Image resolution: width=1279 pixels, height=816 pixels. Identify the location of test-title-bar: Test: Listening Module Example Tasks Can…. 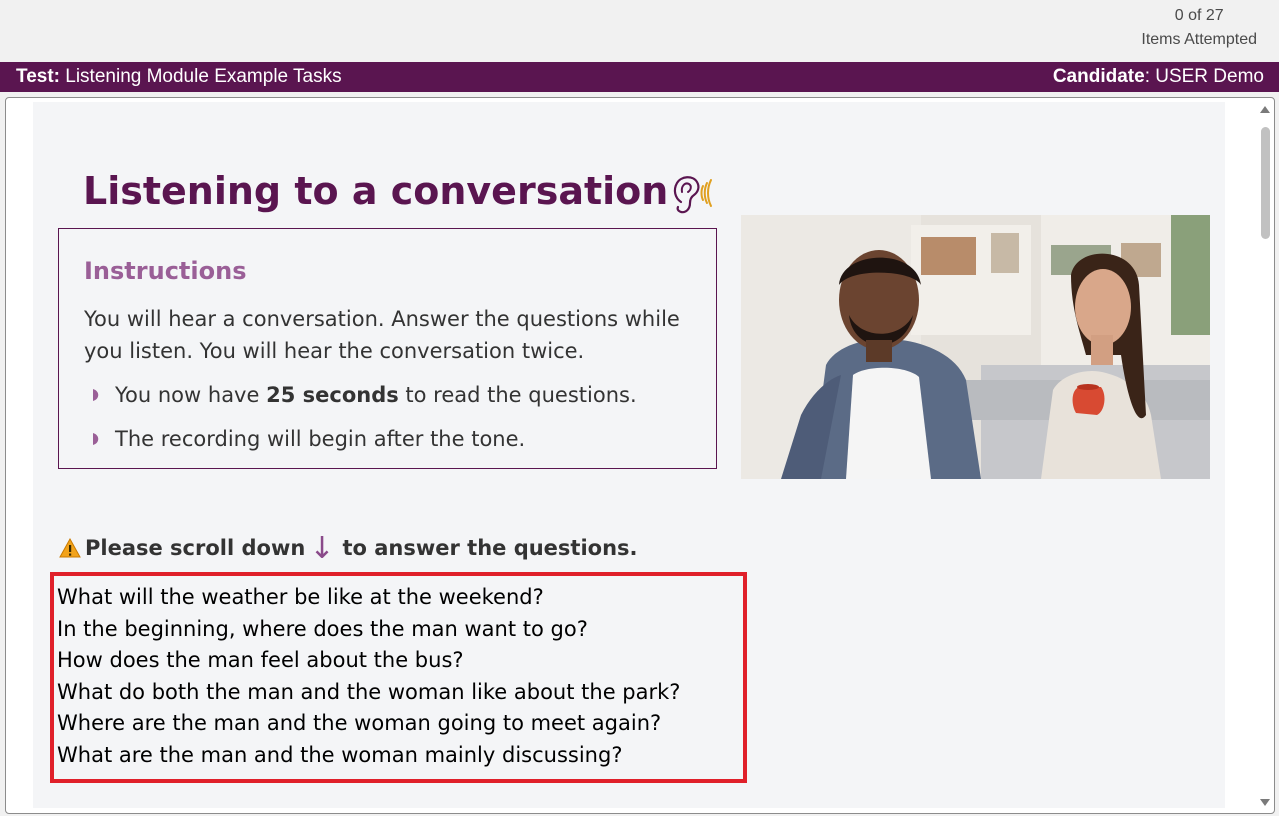
(639, 77).